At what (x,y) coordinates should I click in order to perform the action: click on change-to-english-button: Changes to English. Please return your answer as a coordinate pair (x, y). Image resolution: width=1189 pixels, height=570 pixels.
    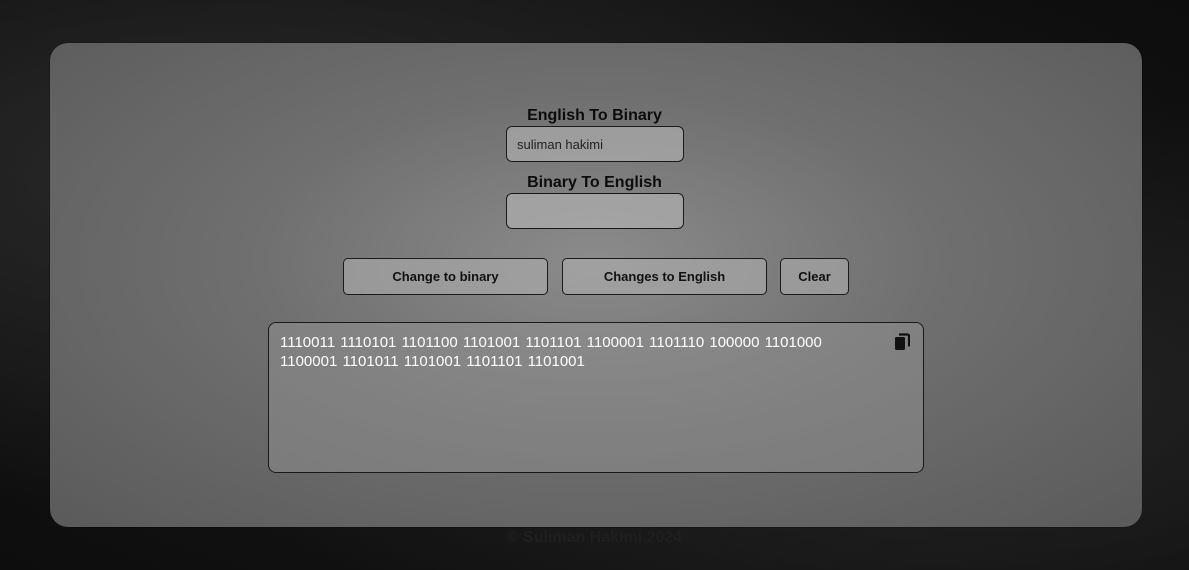
    Looking at the image, I should click on (664, 276).